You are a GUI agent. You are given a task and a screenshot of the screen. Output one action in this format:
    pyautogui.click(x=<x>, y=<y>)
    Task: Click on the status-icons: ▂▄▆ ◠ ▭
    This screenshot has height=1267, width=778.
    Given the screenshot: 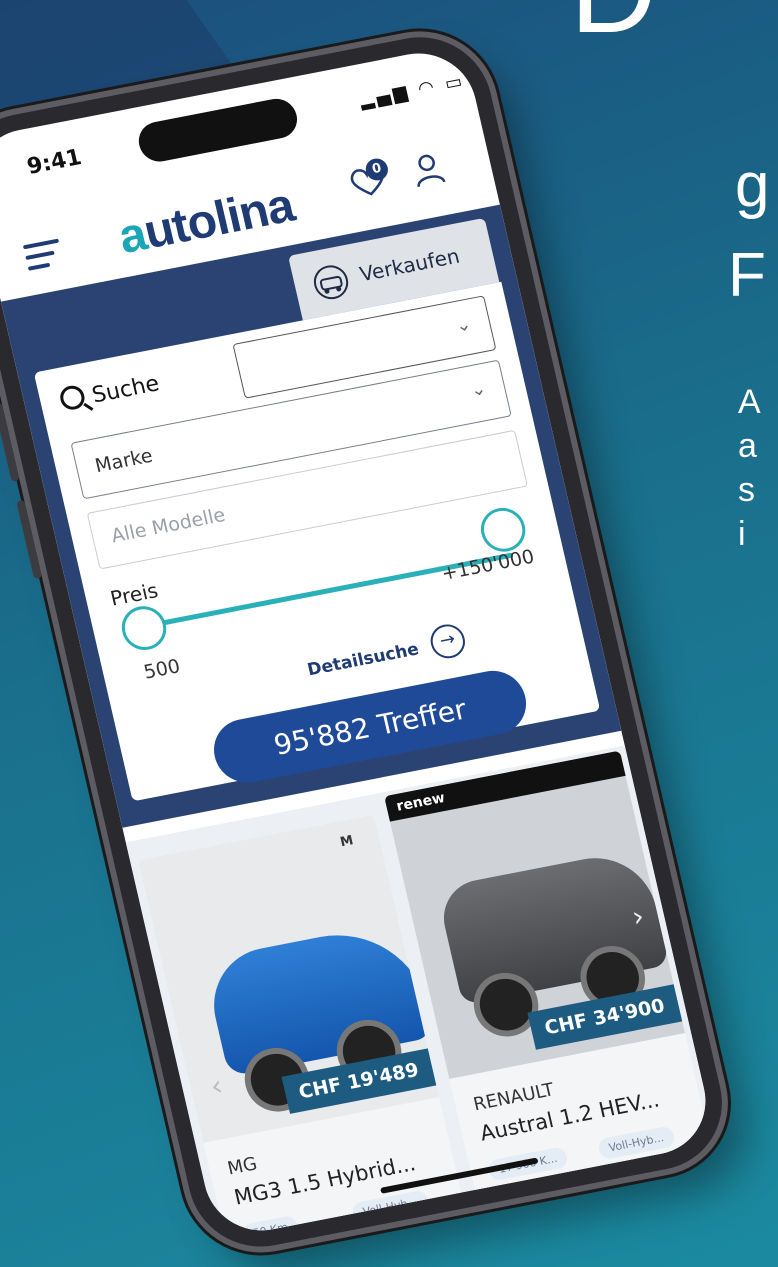 What is the action you would take?
    pyautogui.click(x=413, y=90)
    